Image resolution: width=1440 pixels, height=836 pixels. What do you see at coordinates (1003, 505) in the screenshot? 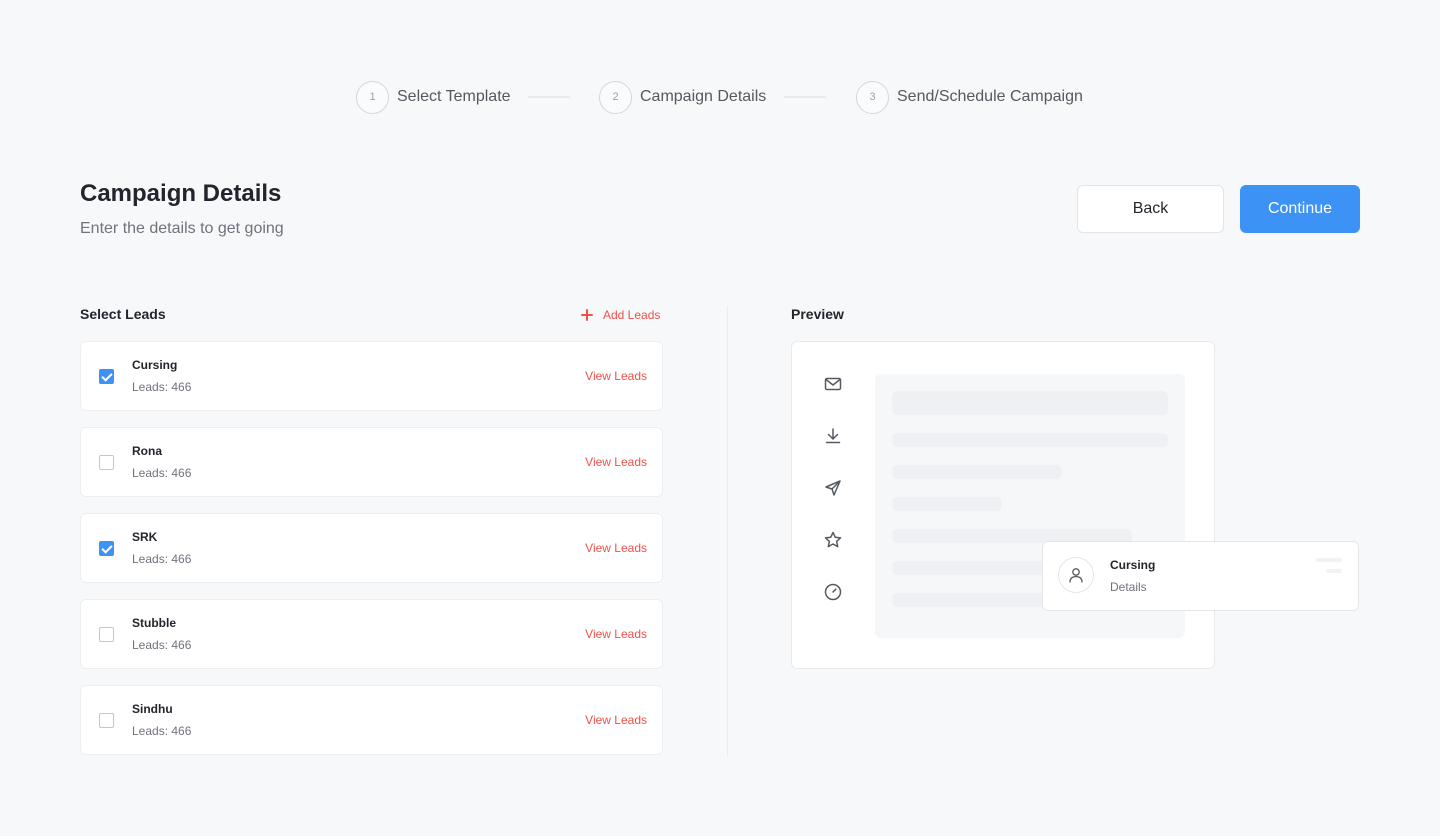
I see `preview-panel` at bounding box center [1003, 505].